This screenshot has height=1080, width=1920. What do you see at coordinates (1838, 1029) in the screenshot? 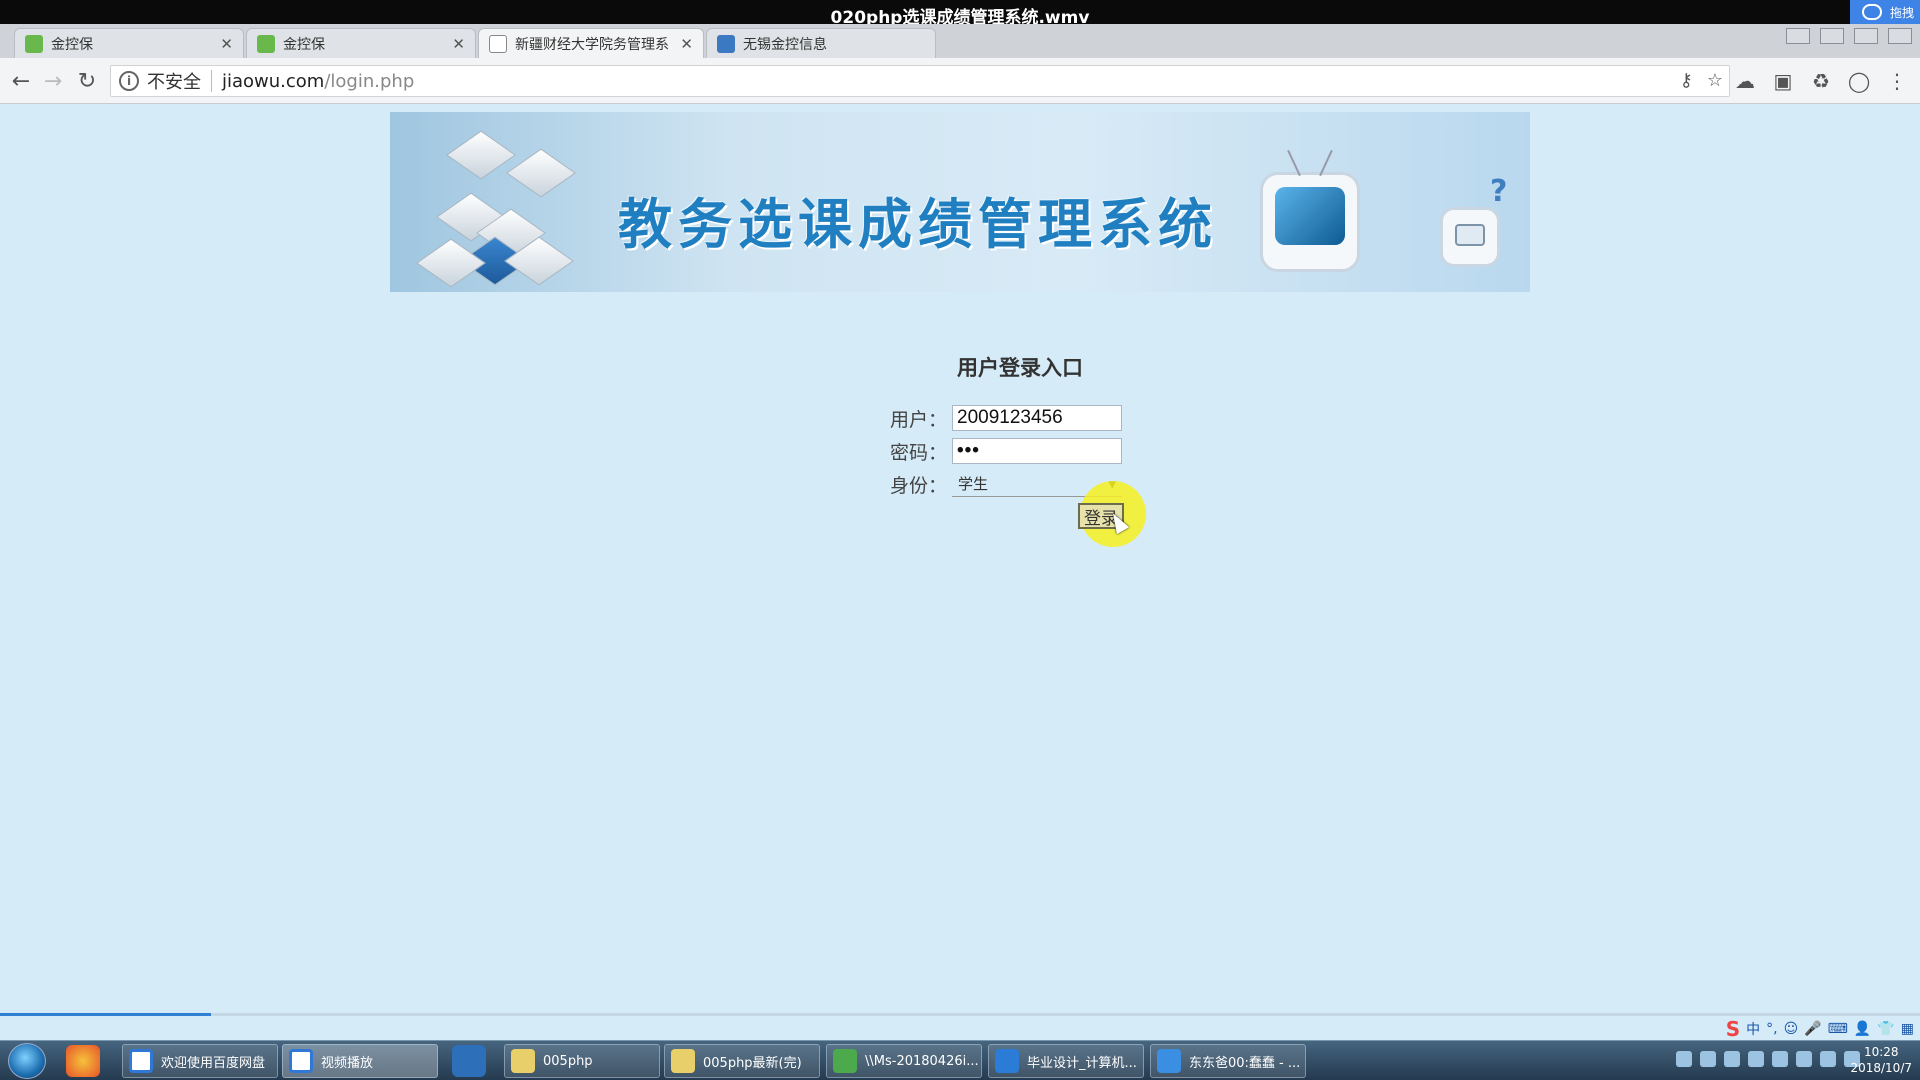
I see `keyboard-icon: ⌨` at bounding box center [1838, 1029].